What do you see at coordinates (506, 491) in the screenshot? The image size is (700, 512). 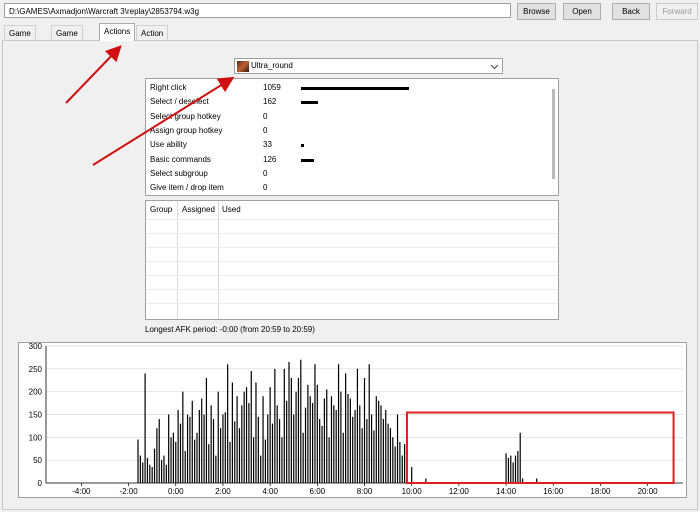 I see `x-tick-label: 14:00` at bounding box center [506, 491].